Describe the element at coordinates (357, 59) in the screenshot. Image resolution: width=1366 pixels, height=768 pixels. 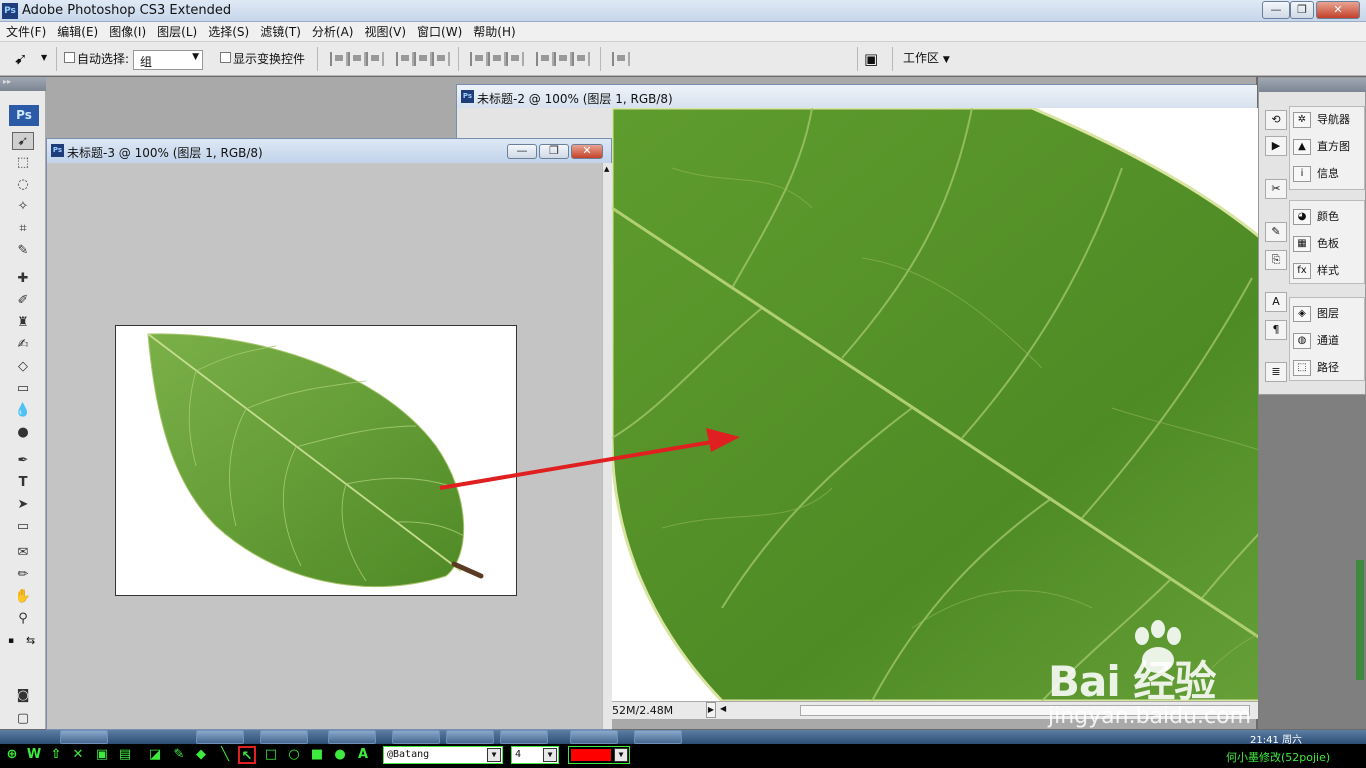
I see `align-vcenter-icon` at that location.